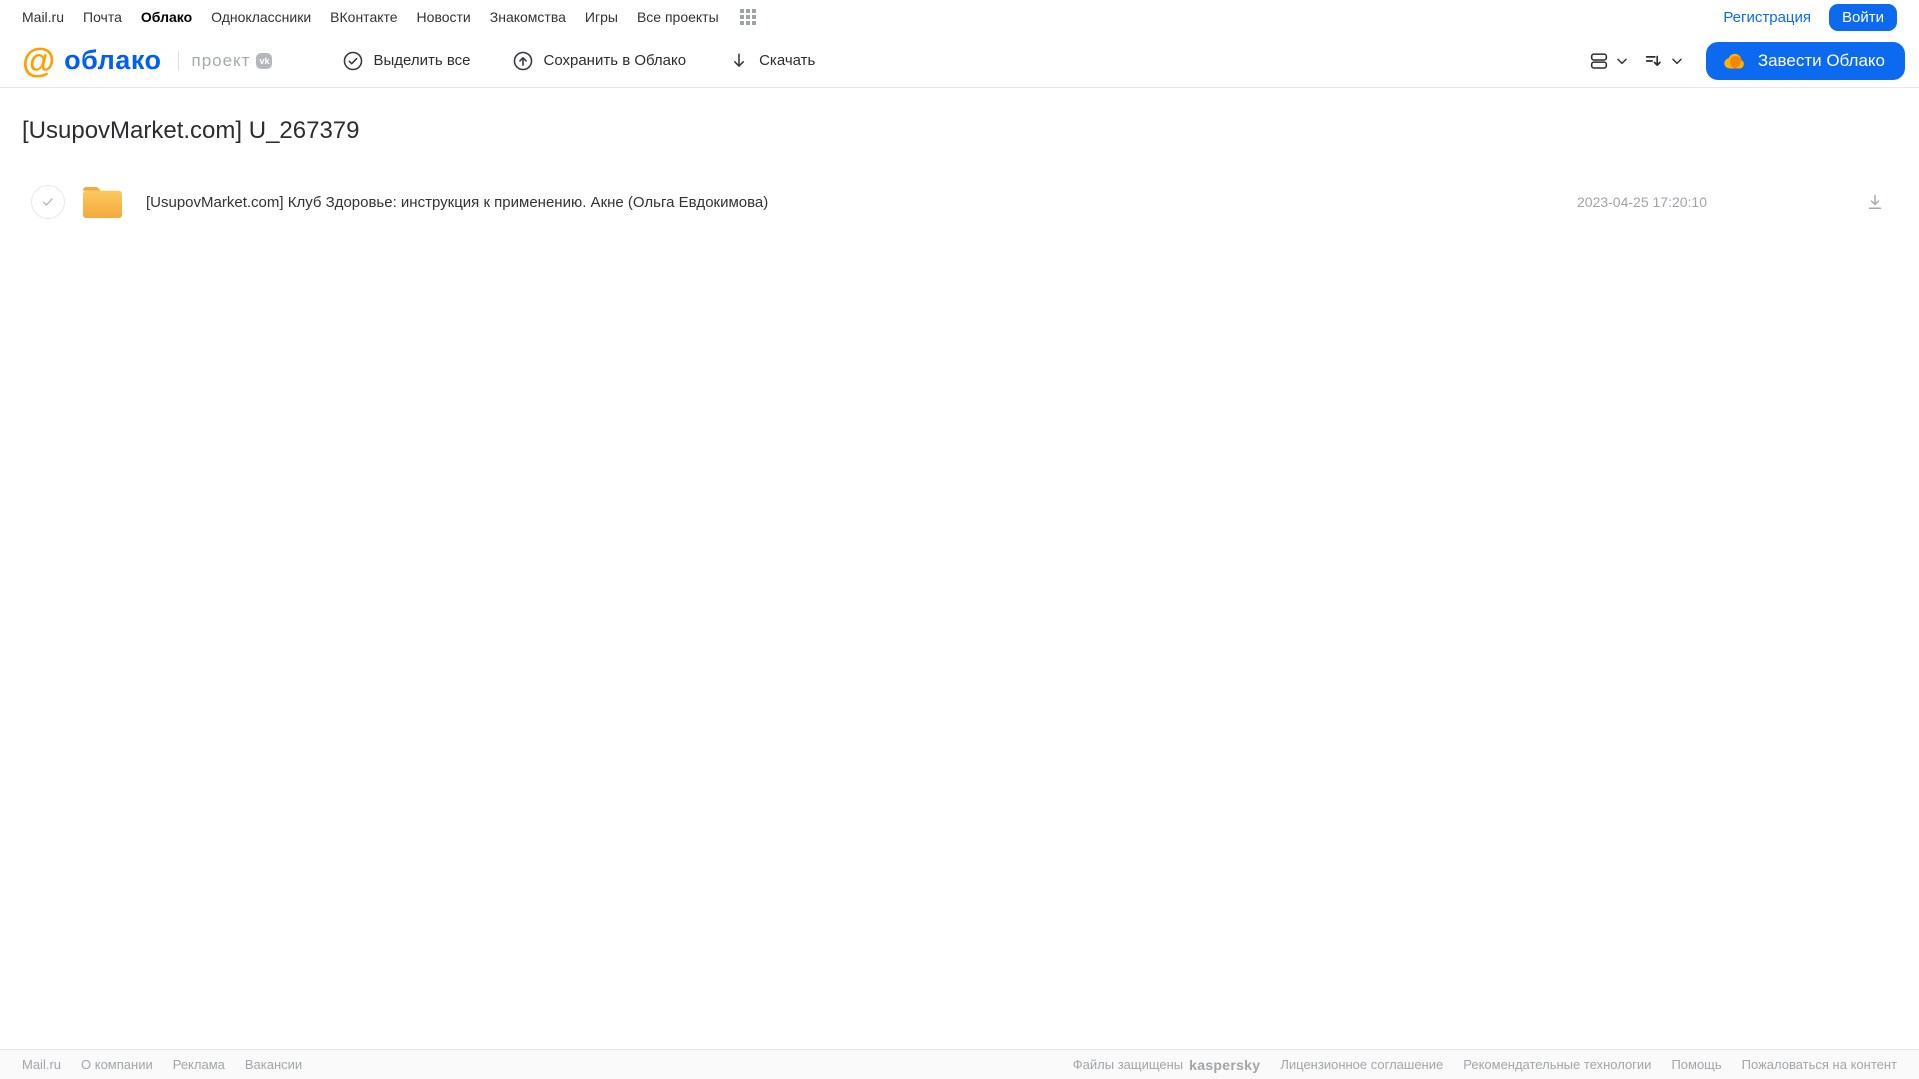 The height and width of the screenshot is (1079, 1919). Describe the element at coordinates (1361, 1064) in the screenshot. I see `footer-license-link: Лицензионное соглашение` at that location.